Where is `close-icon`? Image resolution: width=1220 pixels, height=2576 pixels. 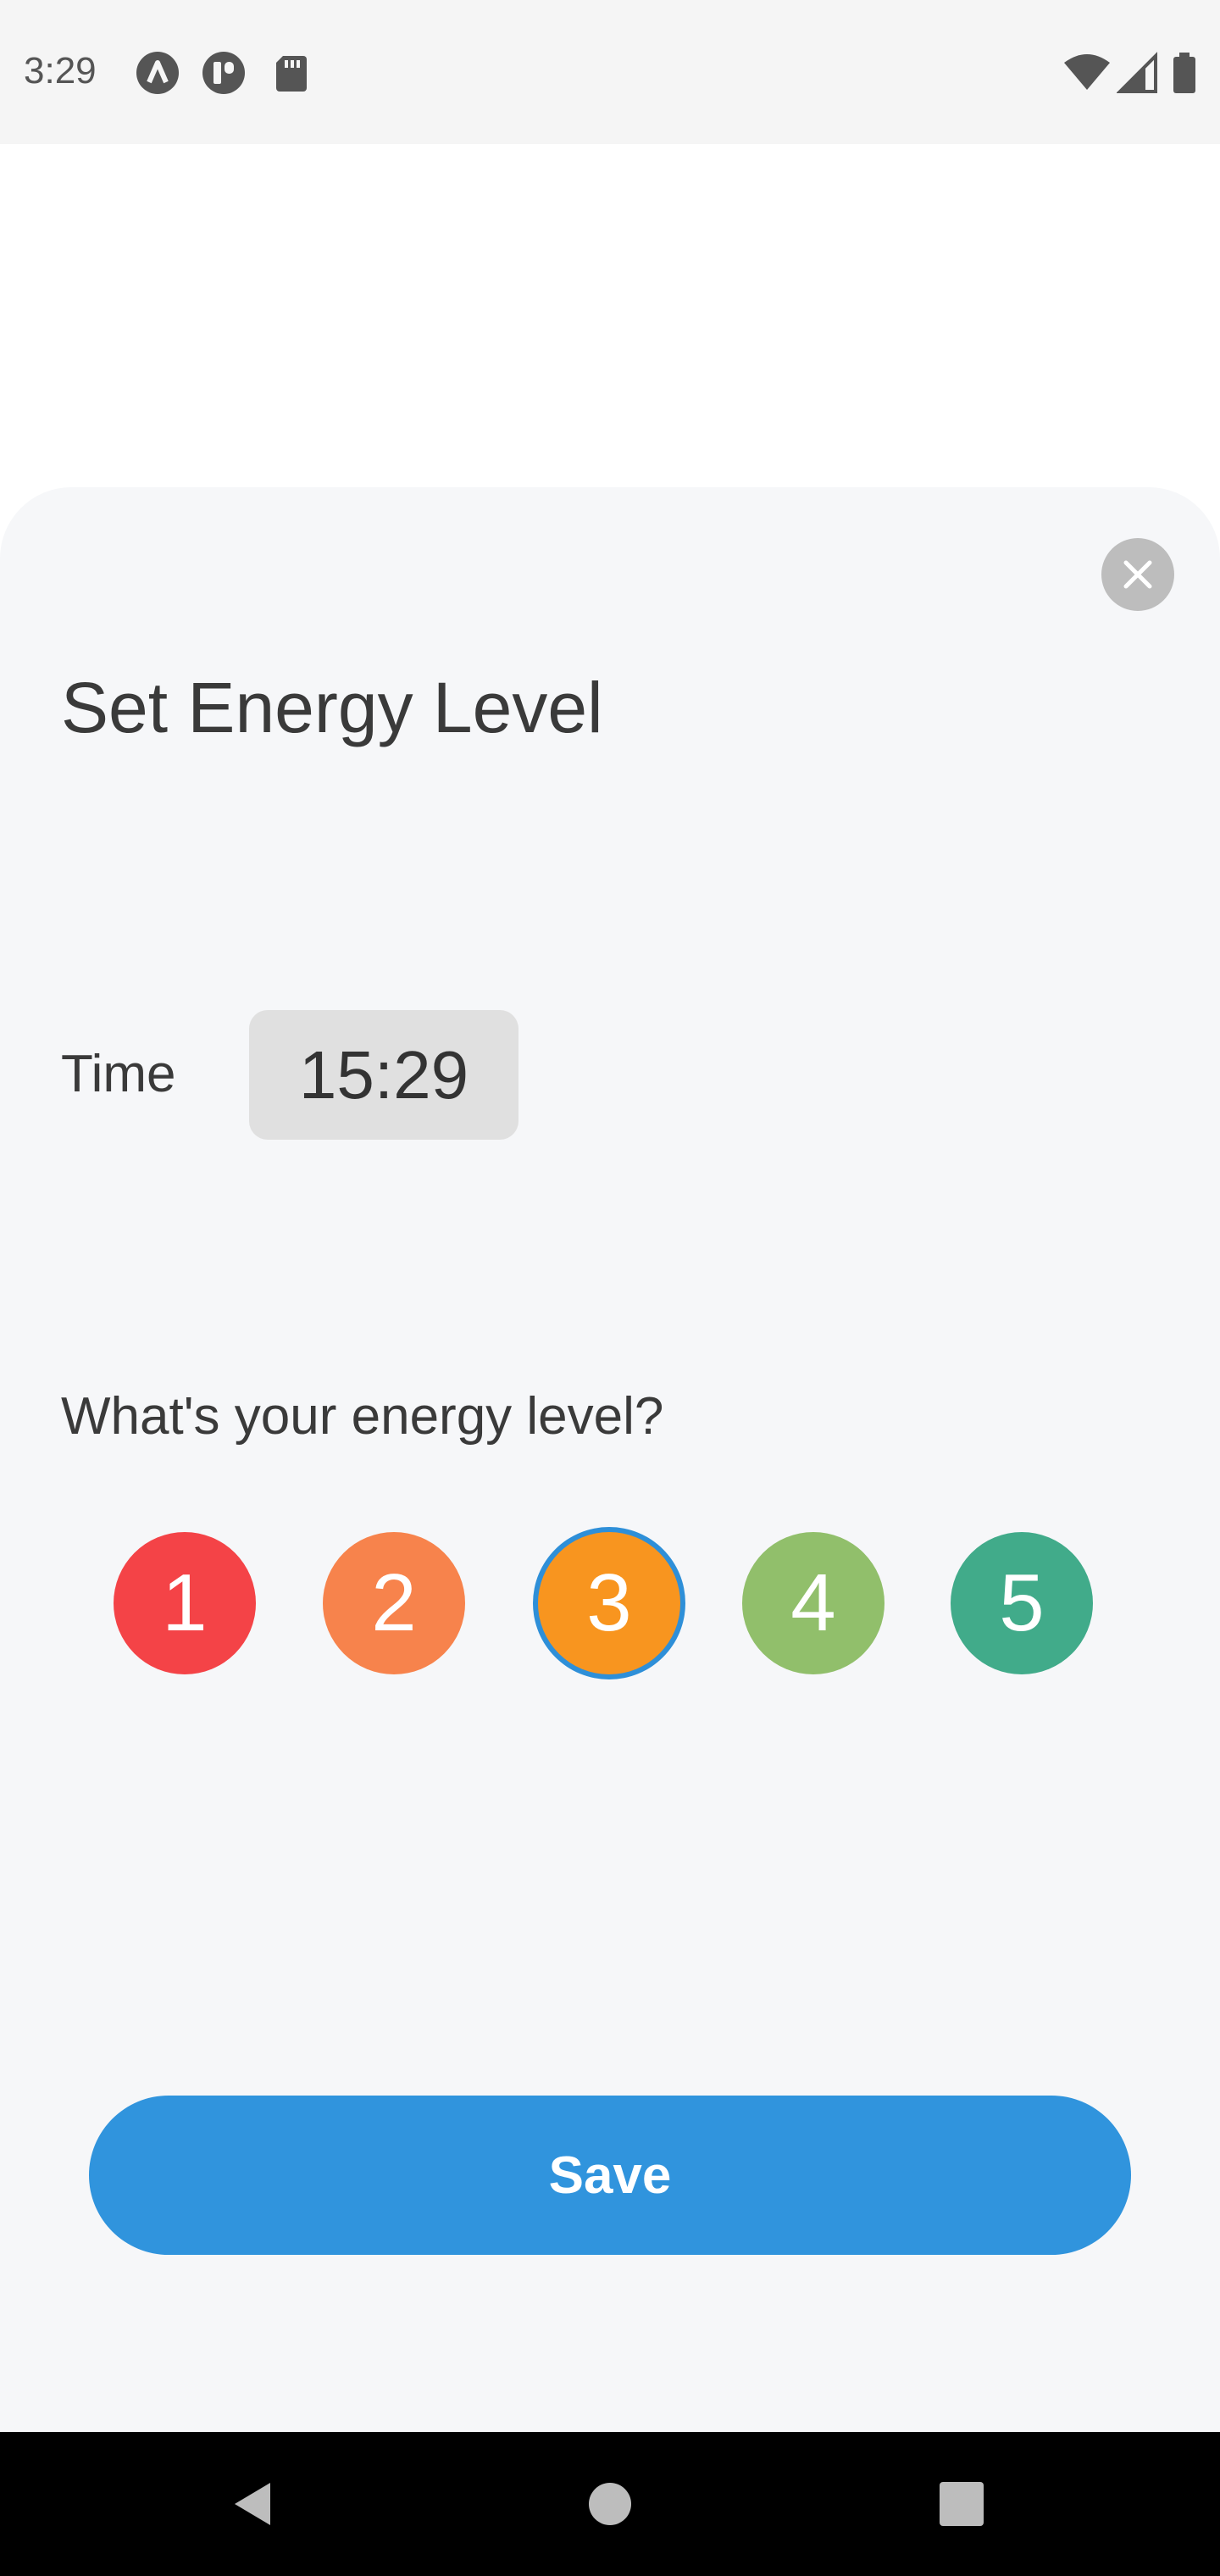 close-icon is located at coordinates (1137, 574).